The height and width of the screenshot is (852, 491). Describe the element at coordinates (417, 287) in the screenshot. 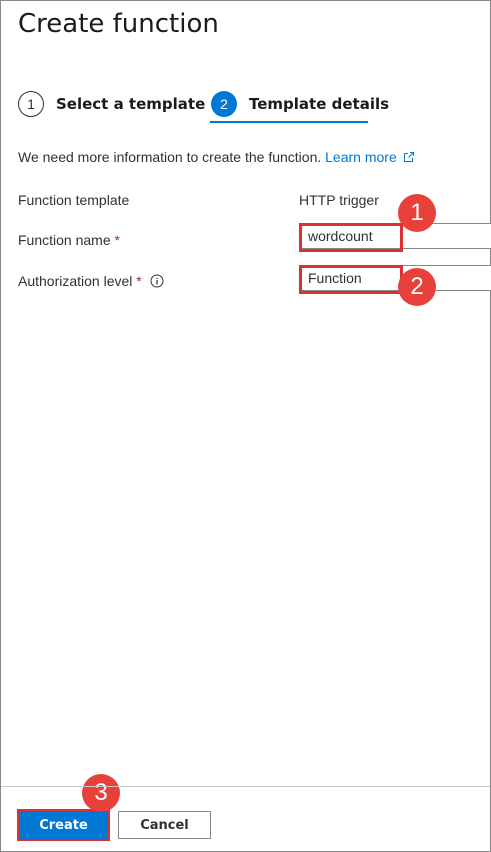

I see `callout-badge-2: 2` at that location.